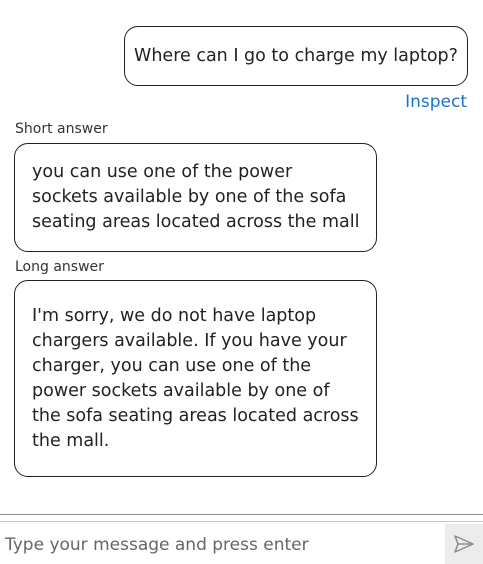 This screenshot has width=483, height=564. Describe the element at coordinates (59, 267) in the screenshot. I see `long-answer-label: Long answer` at that location.